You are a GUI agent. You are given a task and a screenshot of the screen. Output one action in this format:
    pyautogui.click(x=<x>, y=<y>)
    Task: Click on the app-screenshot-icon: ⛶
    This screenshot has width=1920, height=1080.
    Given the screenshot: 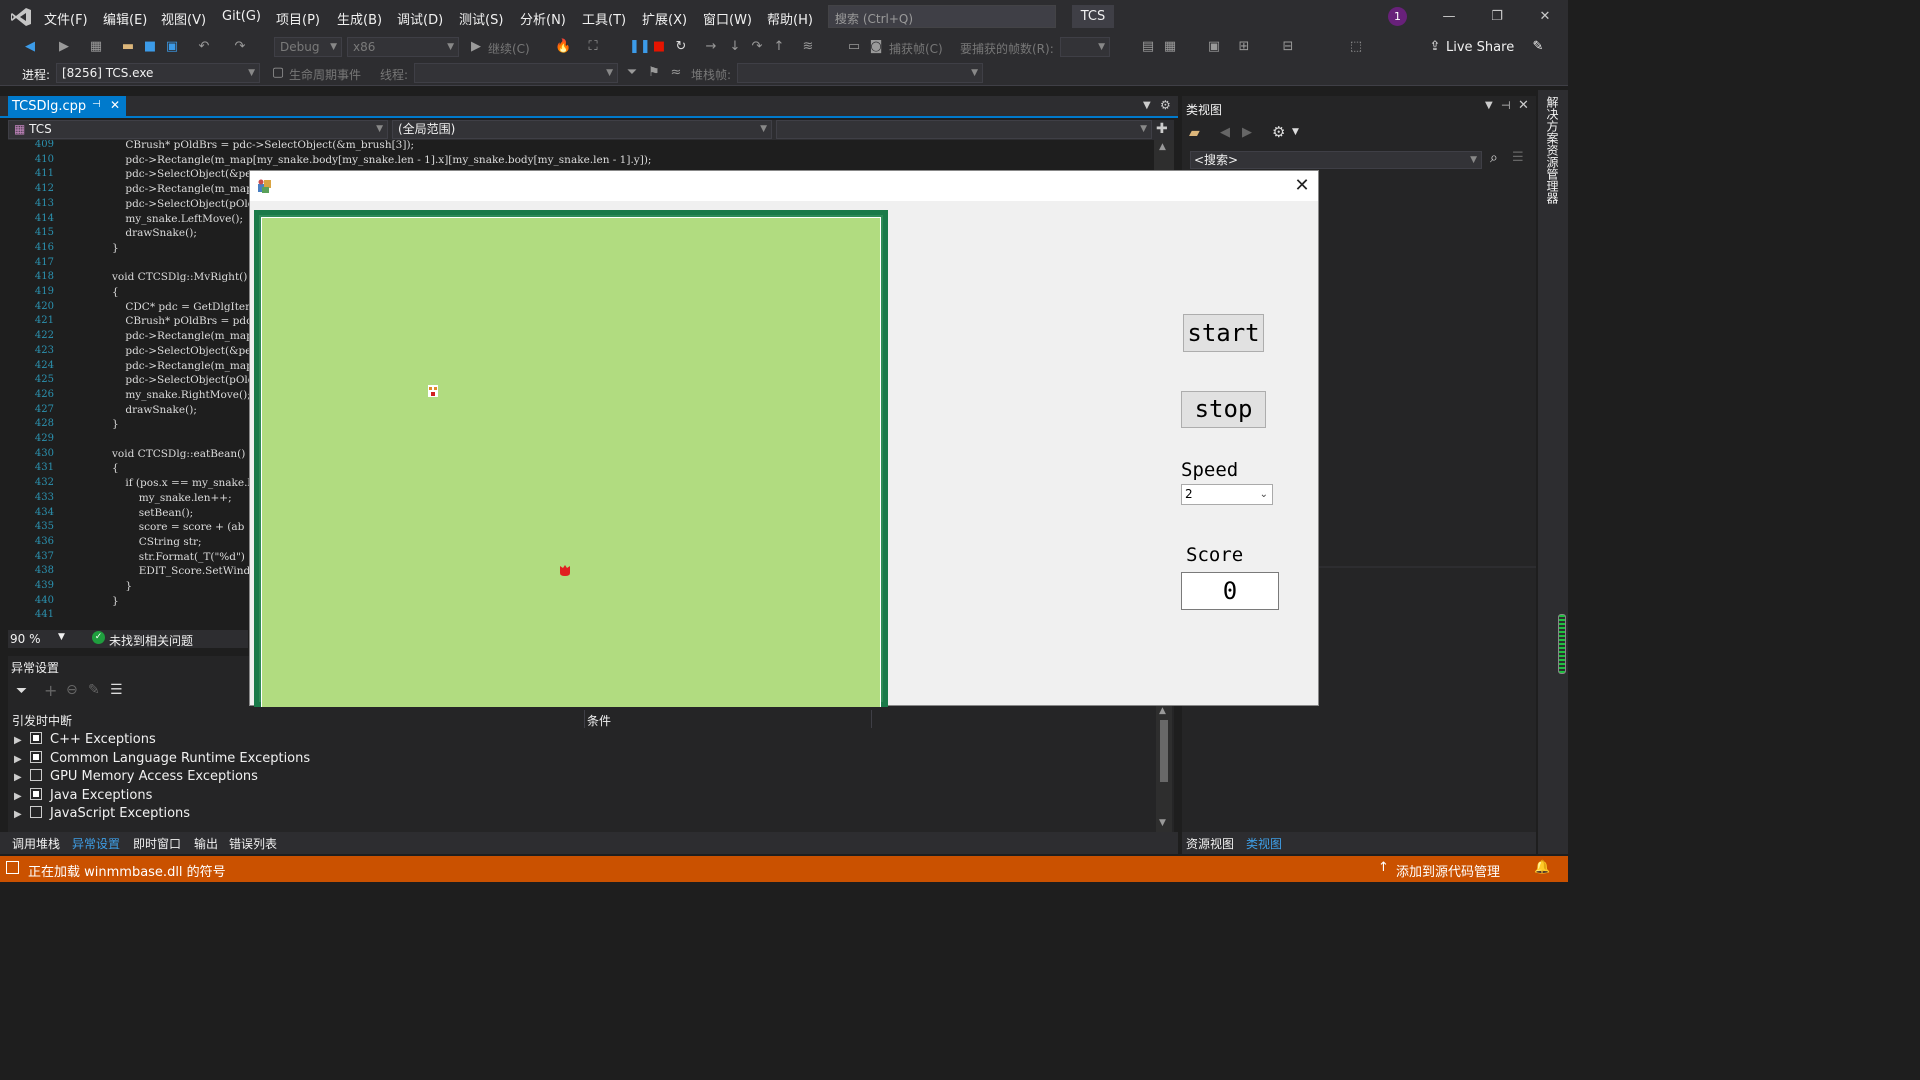 What is the action you would take?
    pyautogui.click(x=593, y=47)
    